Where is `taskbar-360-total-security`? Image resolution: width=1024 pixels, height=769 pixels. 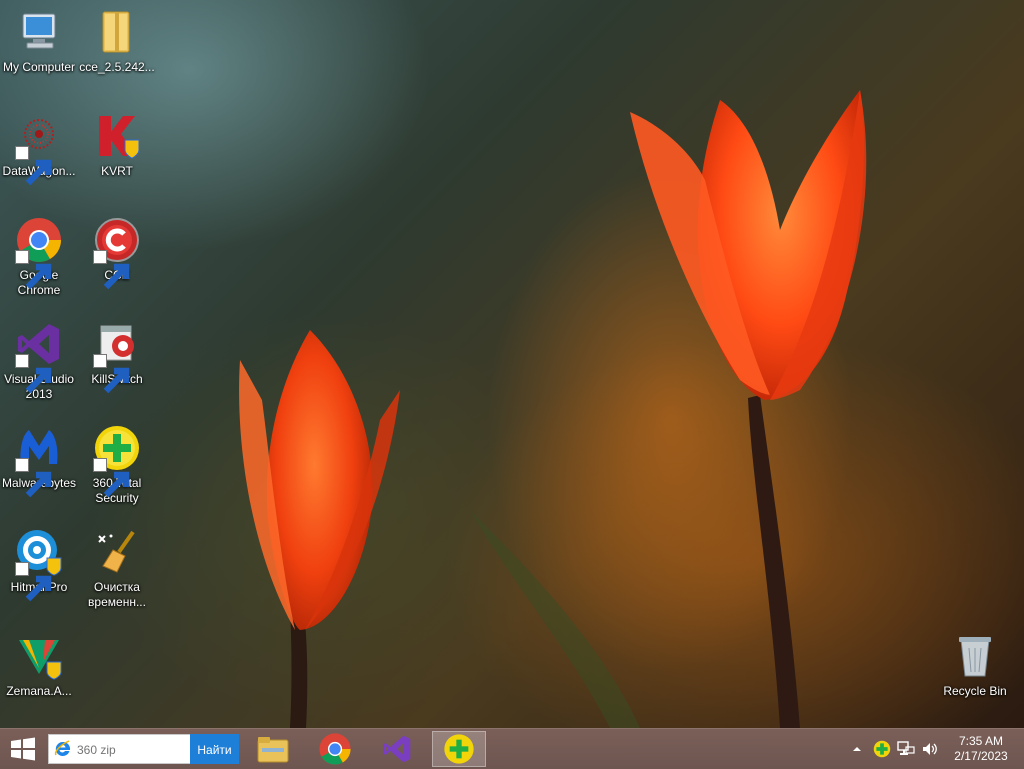 taskbar-360-total-security is located at coordinates (459, 749).